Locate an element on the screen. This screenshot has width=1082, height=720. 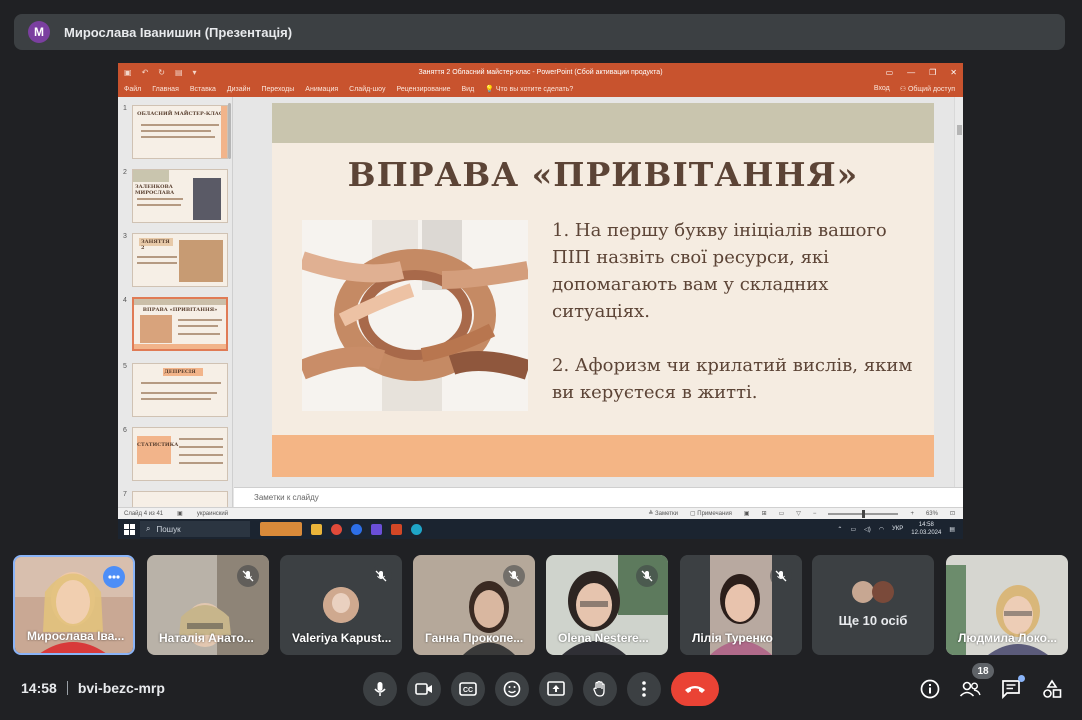
mic-off-icon is located at coordinates (514, 576).